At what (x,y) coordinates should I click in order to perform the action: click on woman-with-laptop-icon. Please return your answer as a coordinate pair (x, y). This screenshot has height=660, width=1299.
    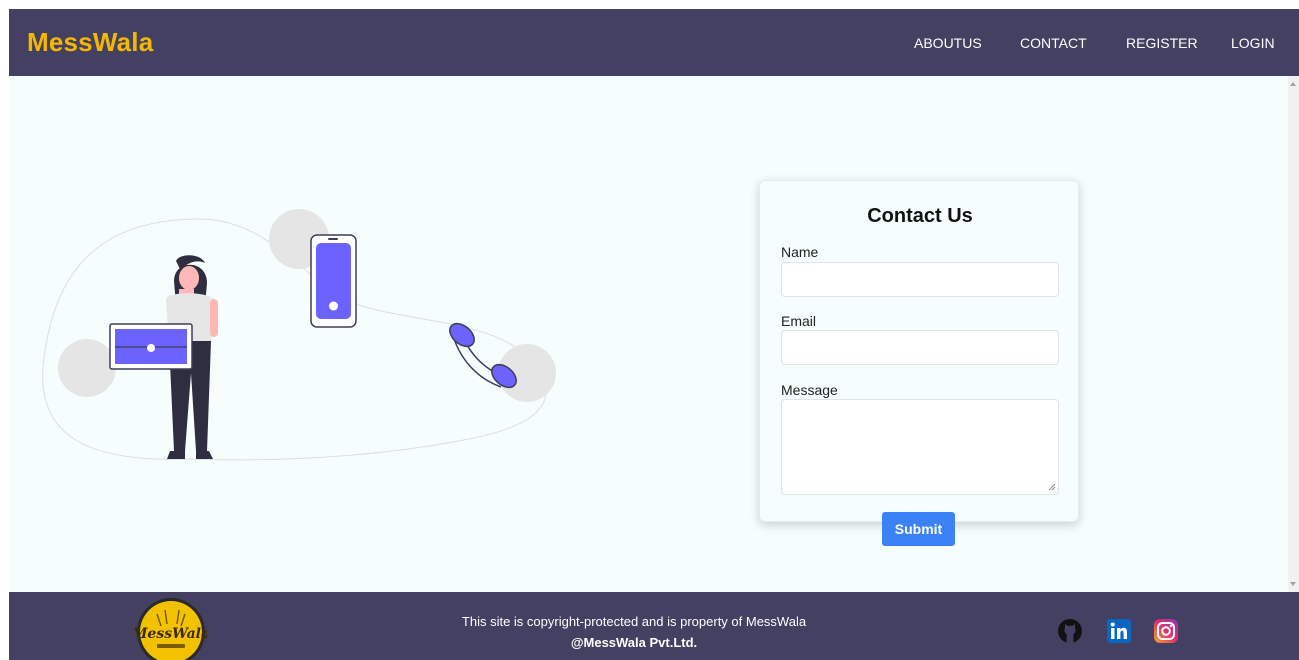
    Looking at the image, I should click on (163, 357).